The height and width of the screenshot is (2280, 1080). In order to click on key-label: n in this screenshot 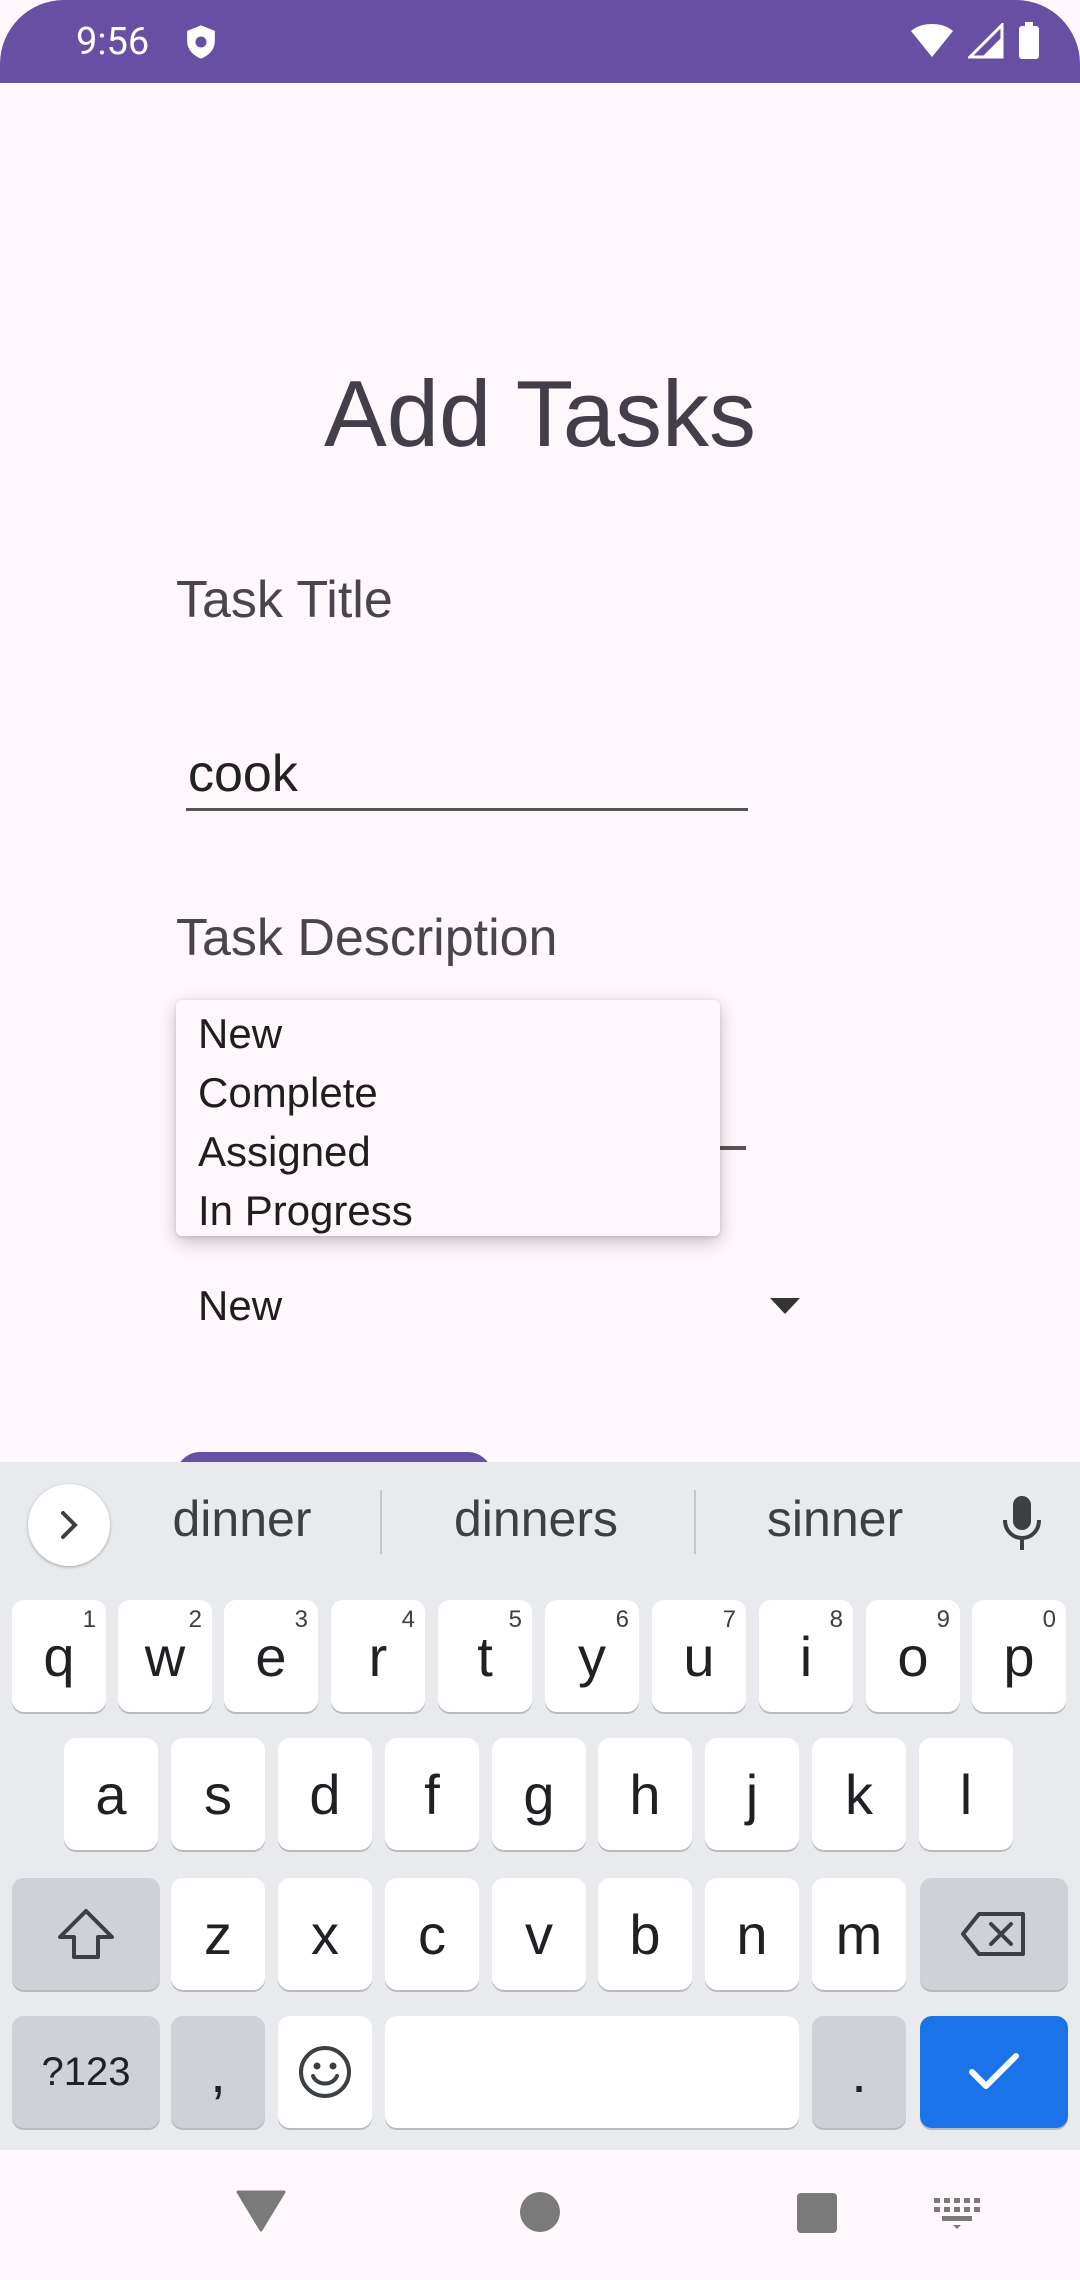, I will do `click(752, 1934)`.